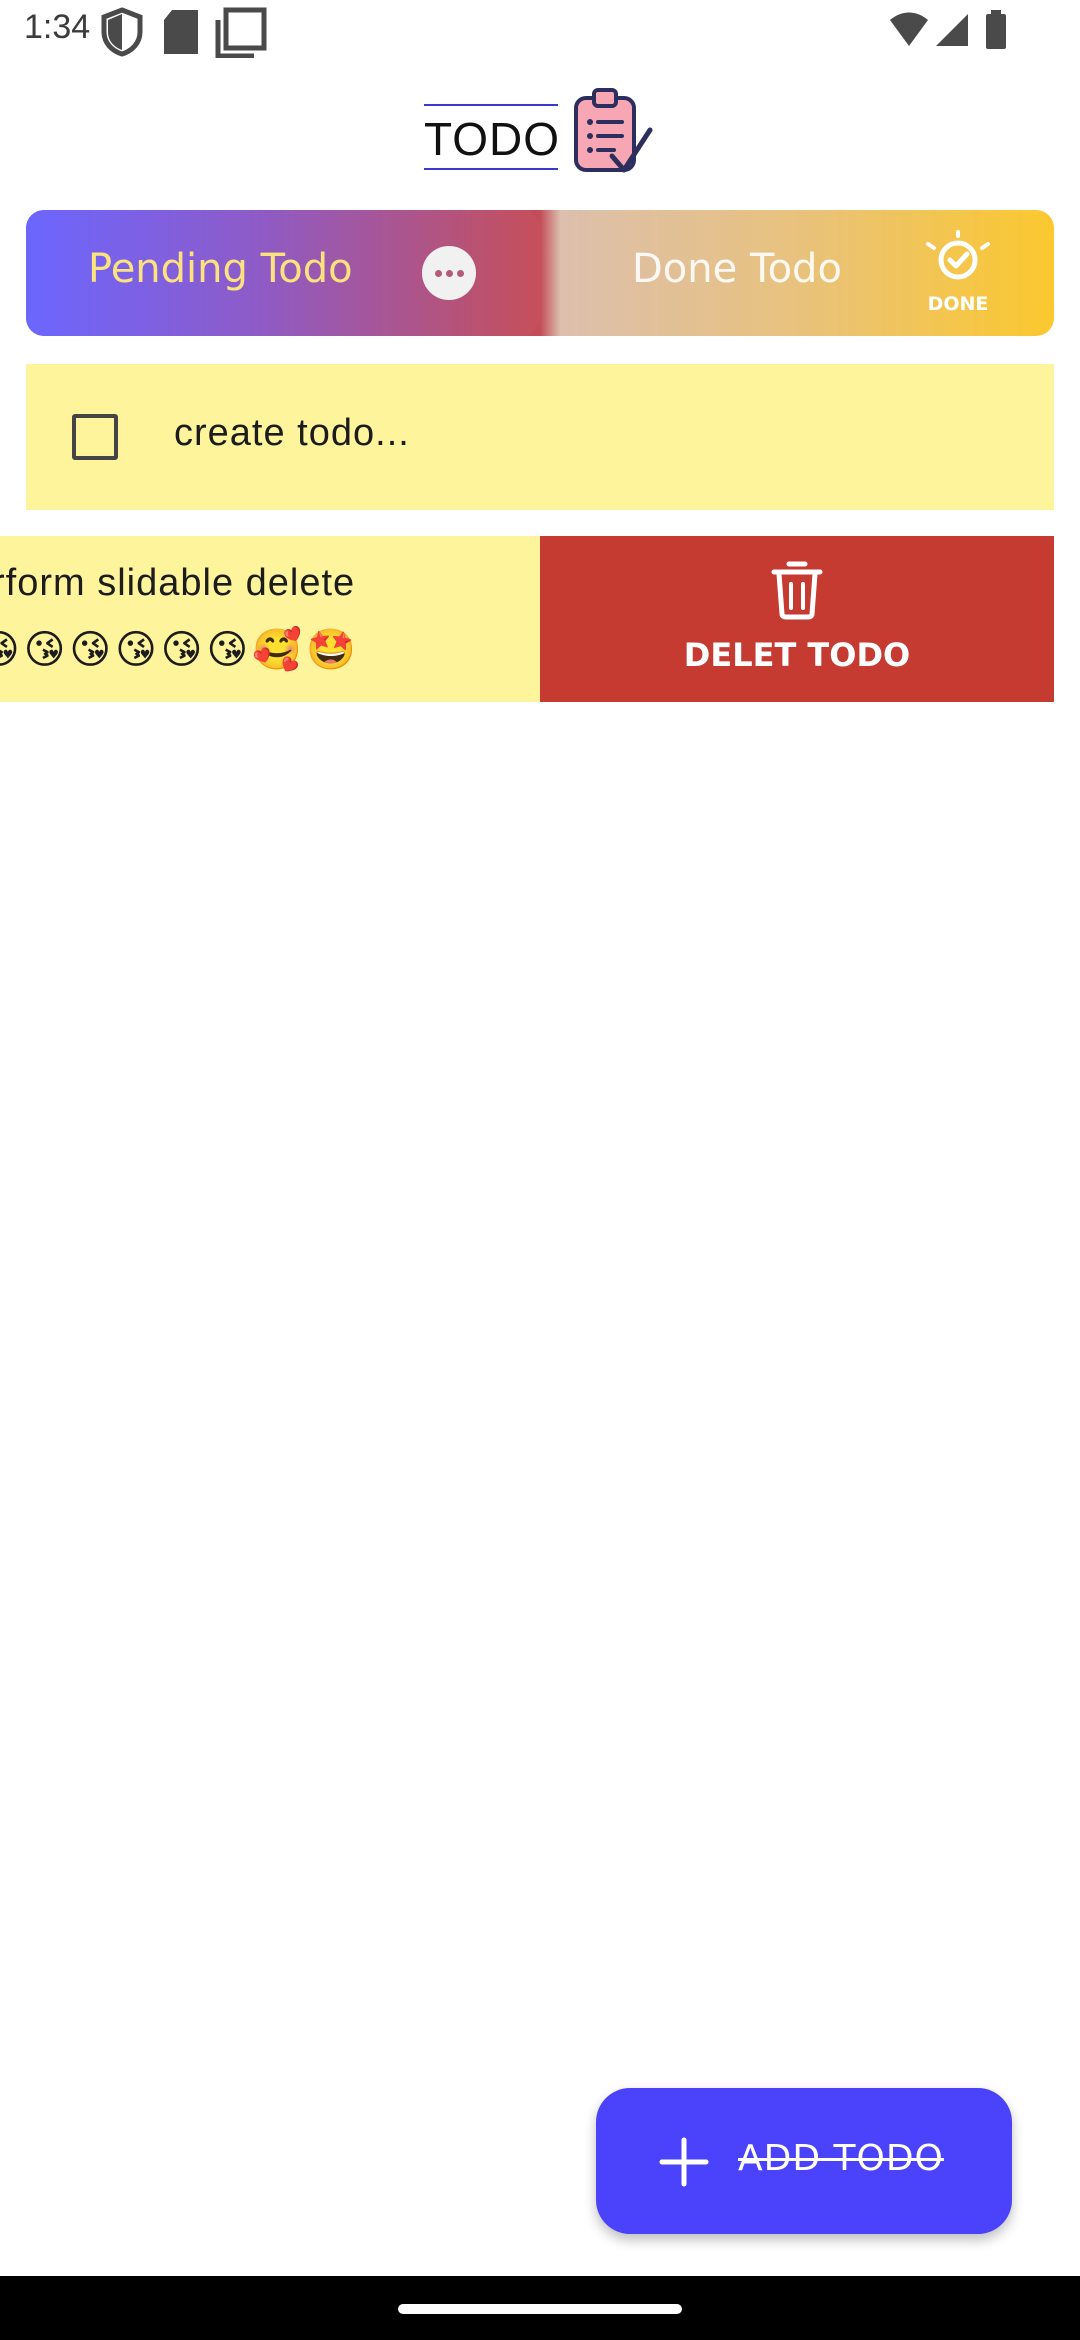 Image resolution: width=1080 pixels, height=2340 pixels. What do you see at coordinates (797, 590) in the screenshot?
I see `trash-icon` at bounding box center [797, 590].